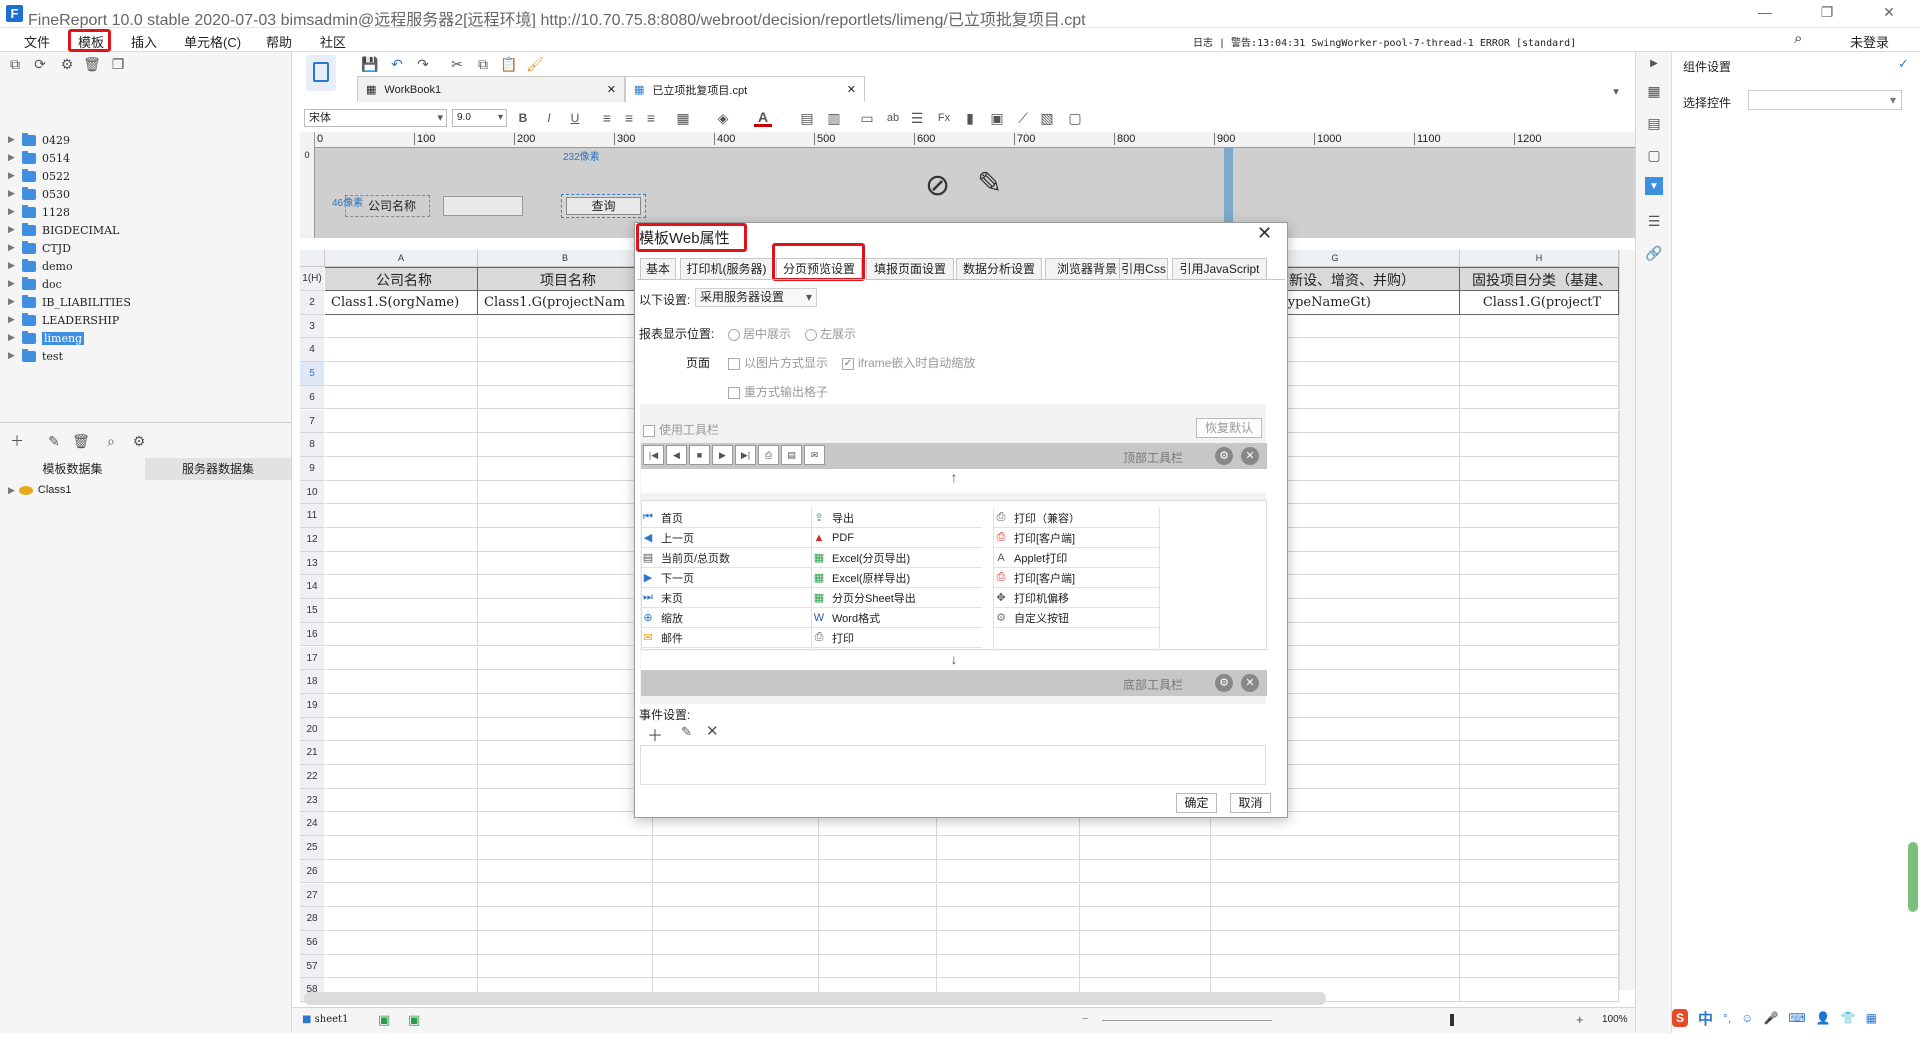 The width and height of the screenshot is (1920, 1039). What do you see at coordinates (726, 269) in the screenshot?
I see `dialog-tab: 打印机(服务器)` at bounding box center [726, 269].